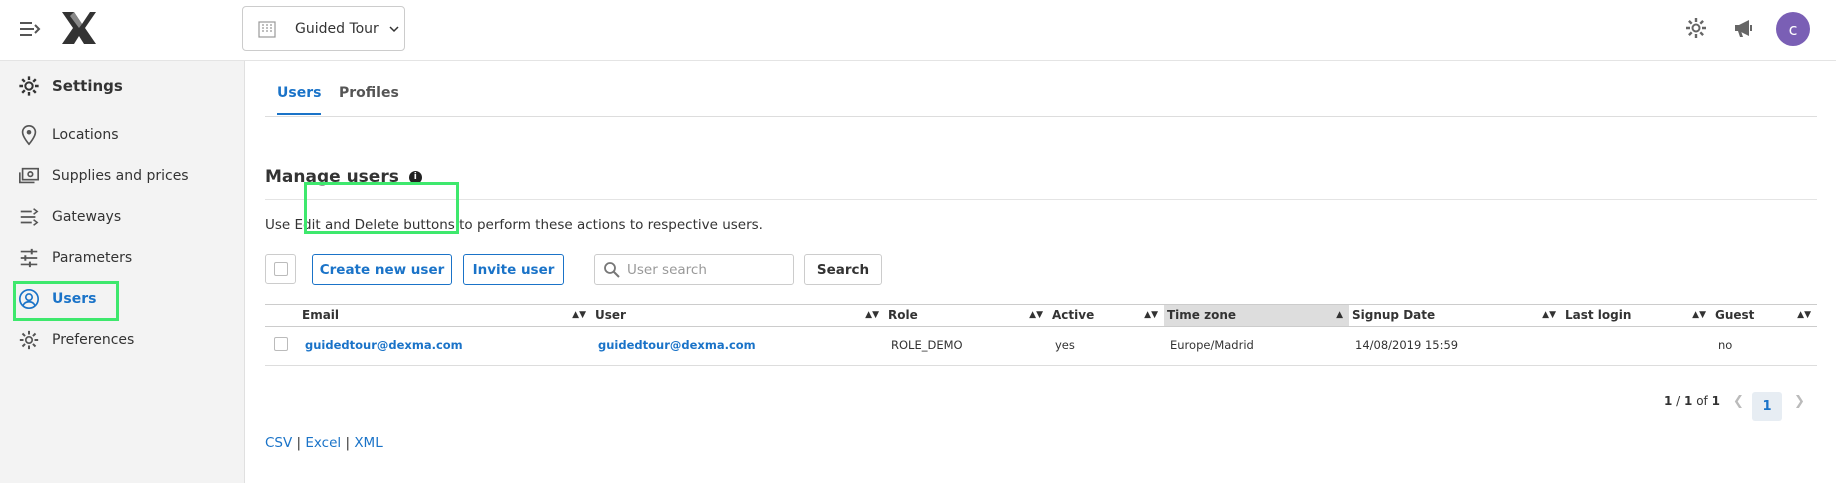 The height and width of the screenshot is (483, 1836). What do you see at coordinates (79, 28) in the screenshot?
I see `dexma-logo` at bounding box center [79, 28].